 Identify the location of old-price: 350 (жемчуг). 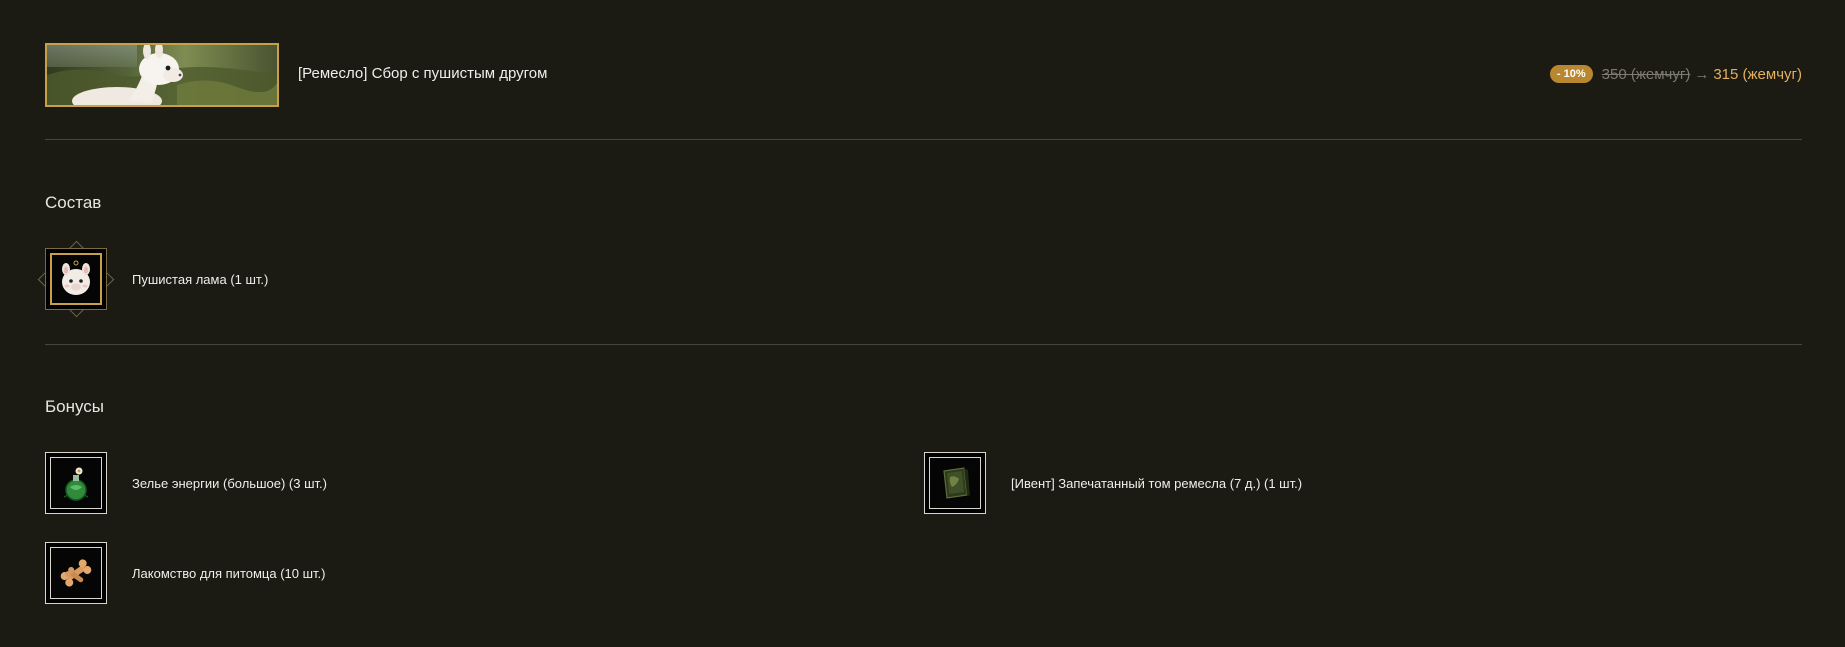
(1646, 74).